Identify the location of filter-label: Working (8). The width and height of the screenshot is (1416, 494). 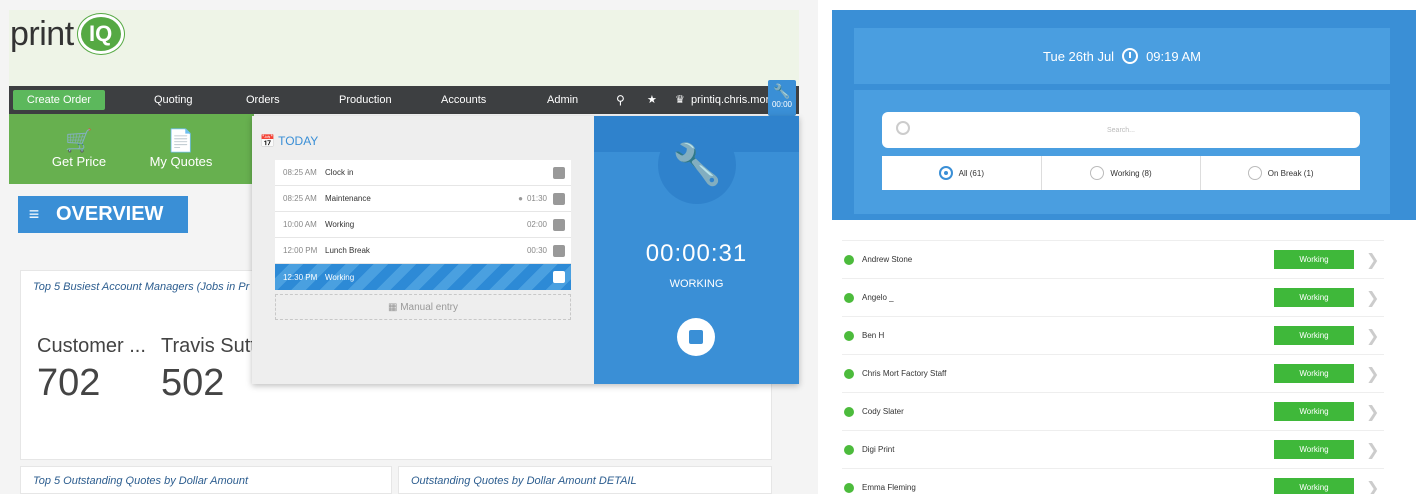
(1131, 173).